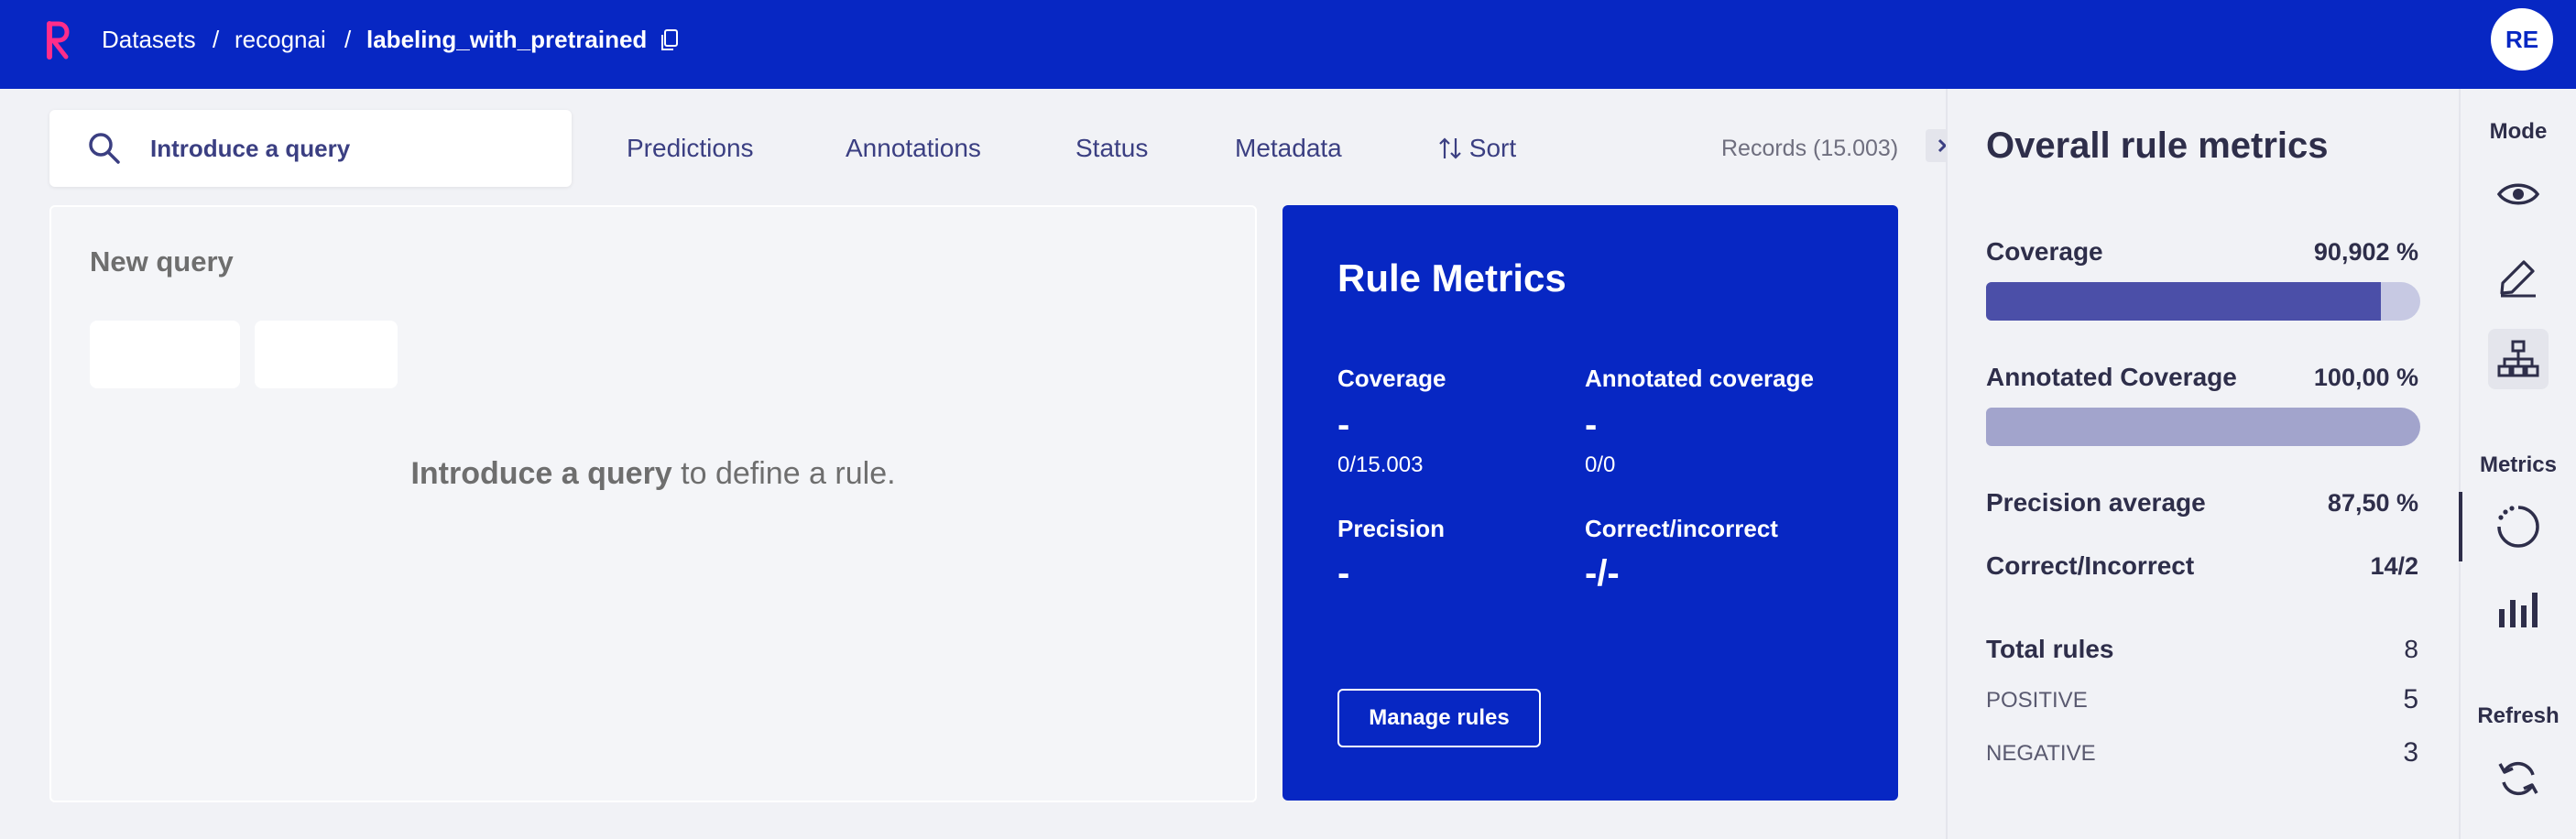  I want to click on mode-sidebar: Mode Metrics Refresh, so click(2517, 464).